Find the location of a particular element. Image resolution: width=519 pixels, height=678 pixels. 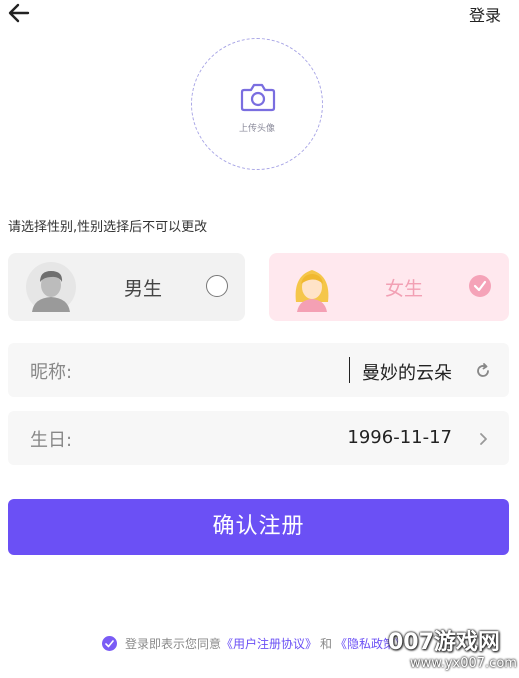

male-radio is located at coordinates (217, 286).